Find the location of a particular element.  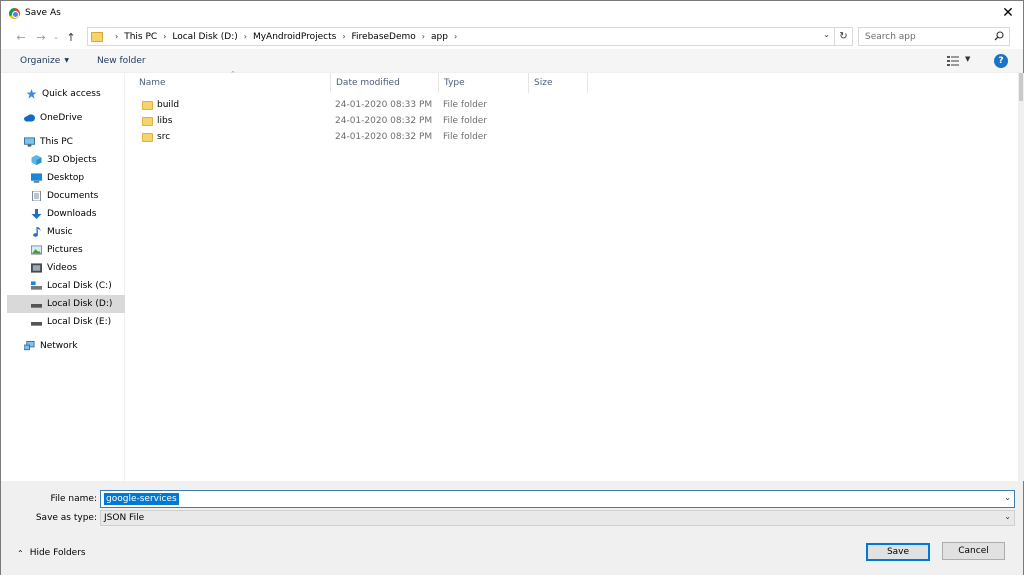

save-type-label: Save as type: is located at coordinates (66, 518).